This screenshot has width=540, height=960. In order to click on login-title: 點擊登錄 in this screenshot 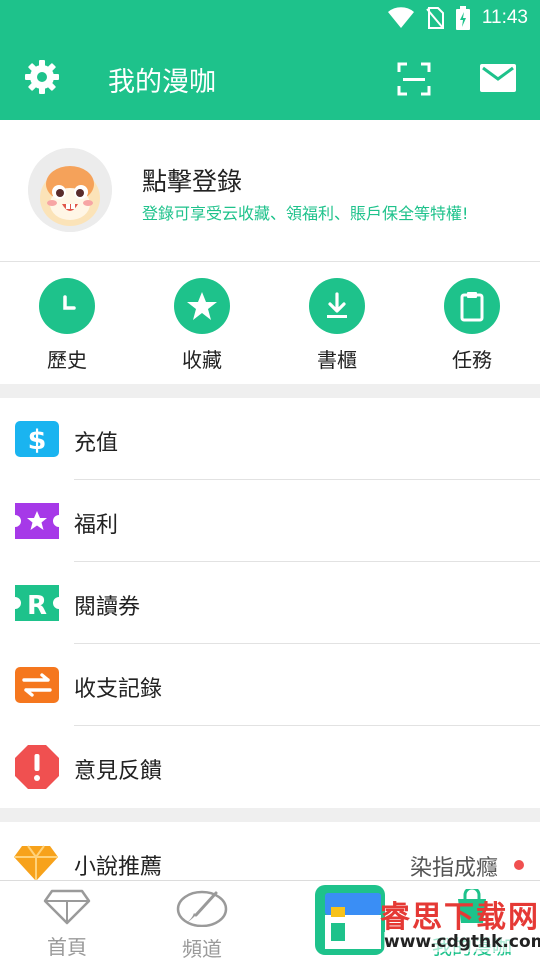, I will do `click(192, 180)`.